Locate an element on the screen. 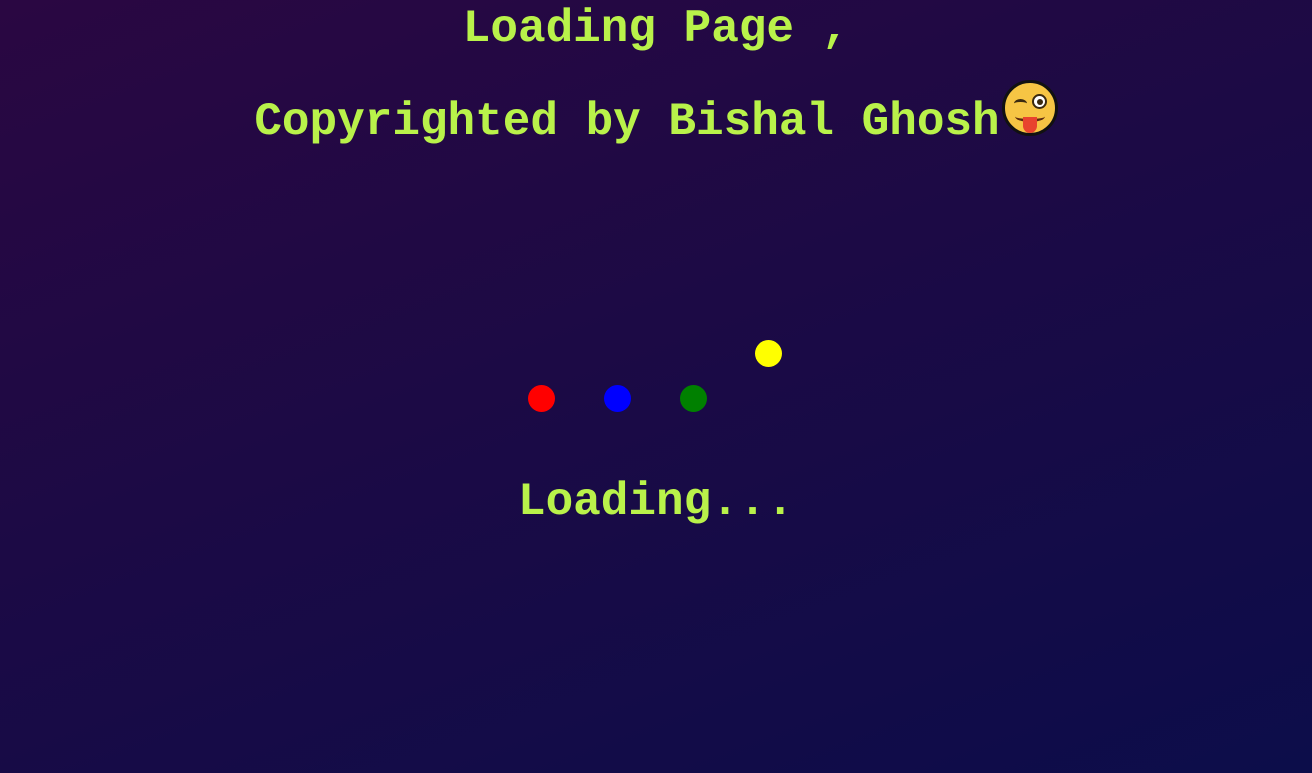 This screenshot has width=1312, height=773. loader-dot-green is located at coordinates (693, 398).